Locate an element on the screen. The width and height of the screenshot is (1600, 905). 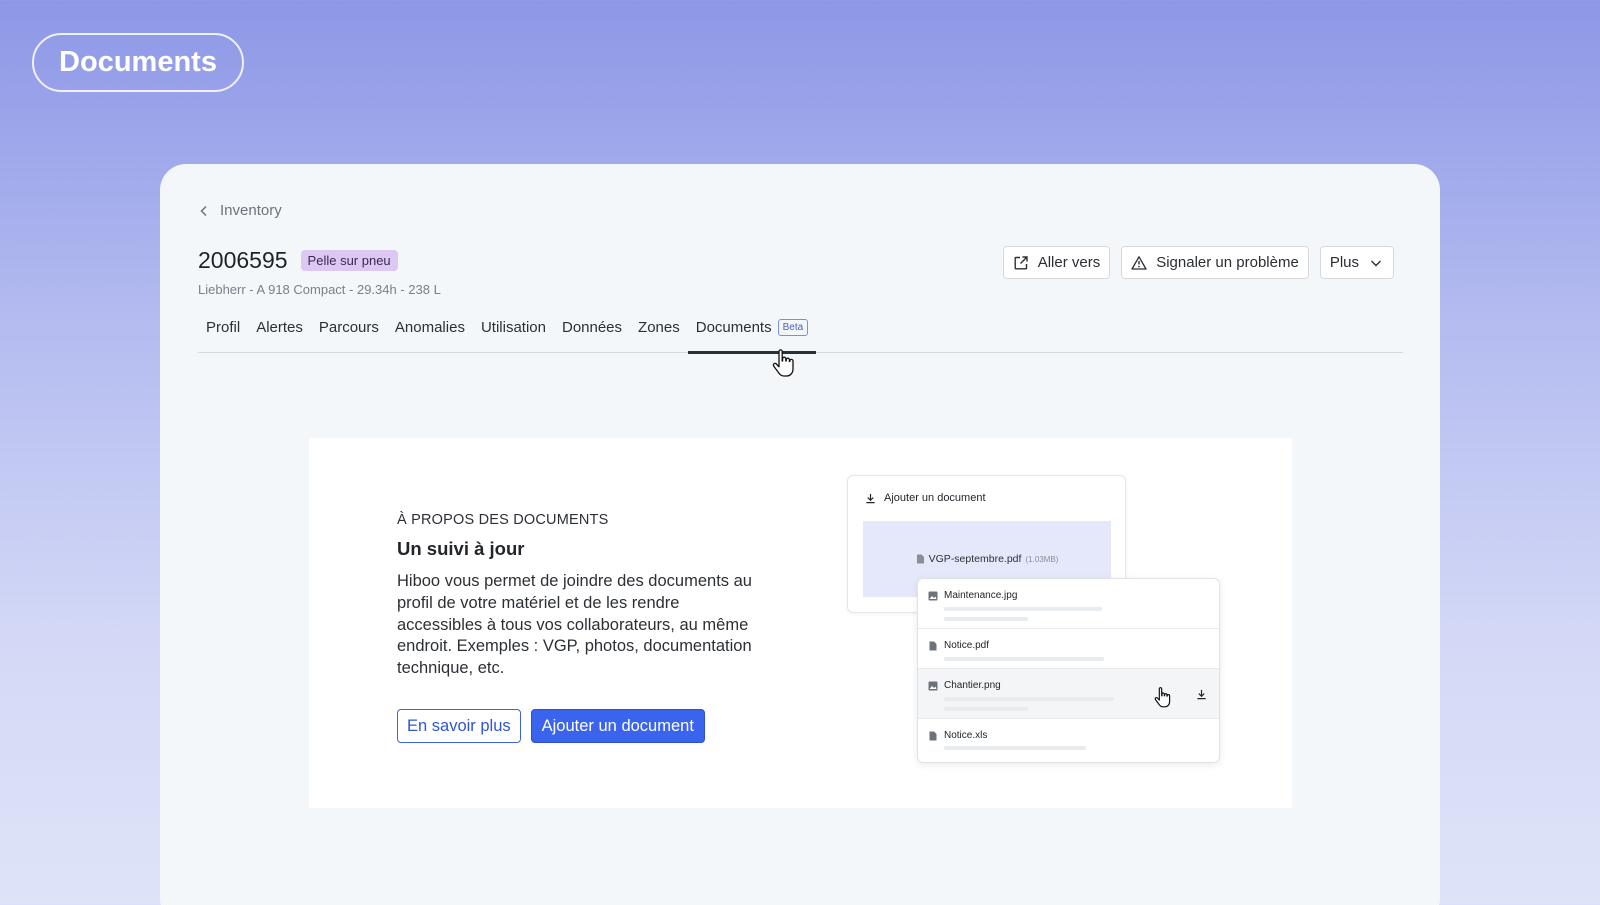
file-name: Chantier.png is located at coordinates (972, 685).